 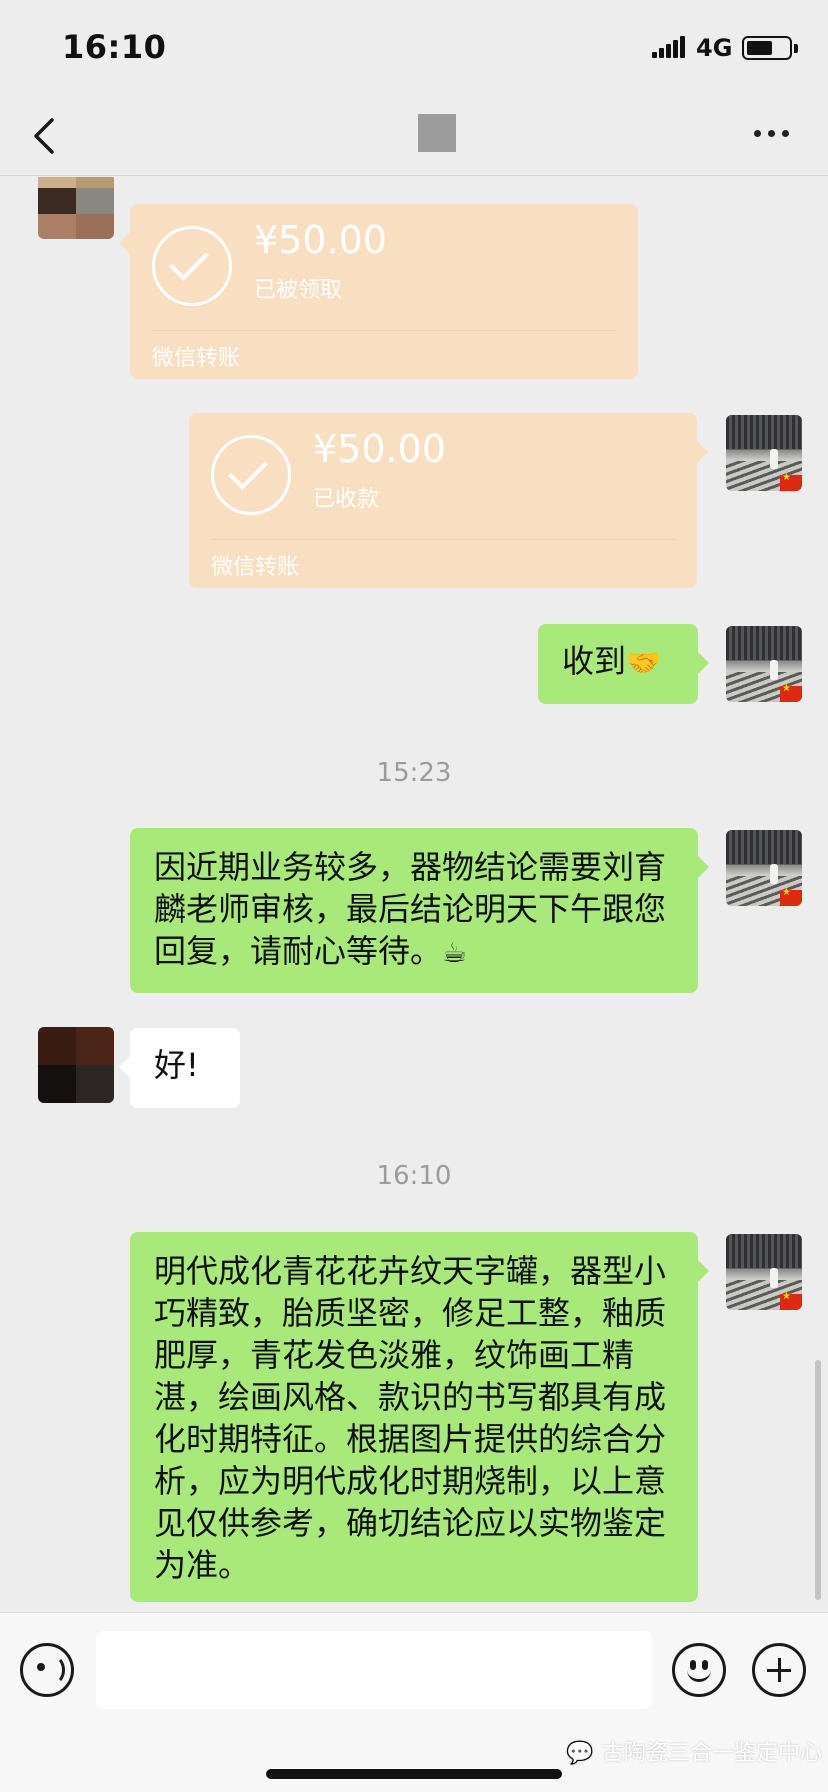 What do you see at coordinates (414, 1176) in the screenshot?
I see `chat-timestamp: 16:10` at bounding box center [414, 1176].